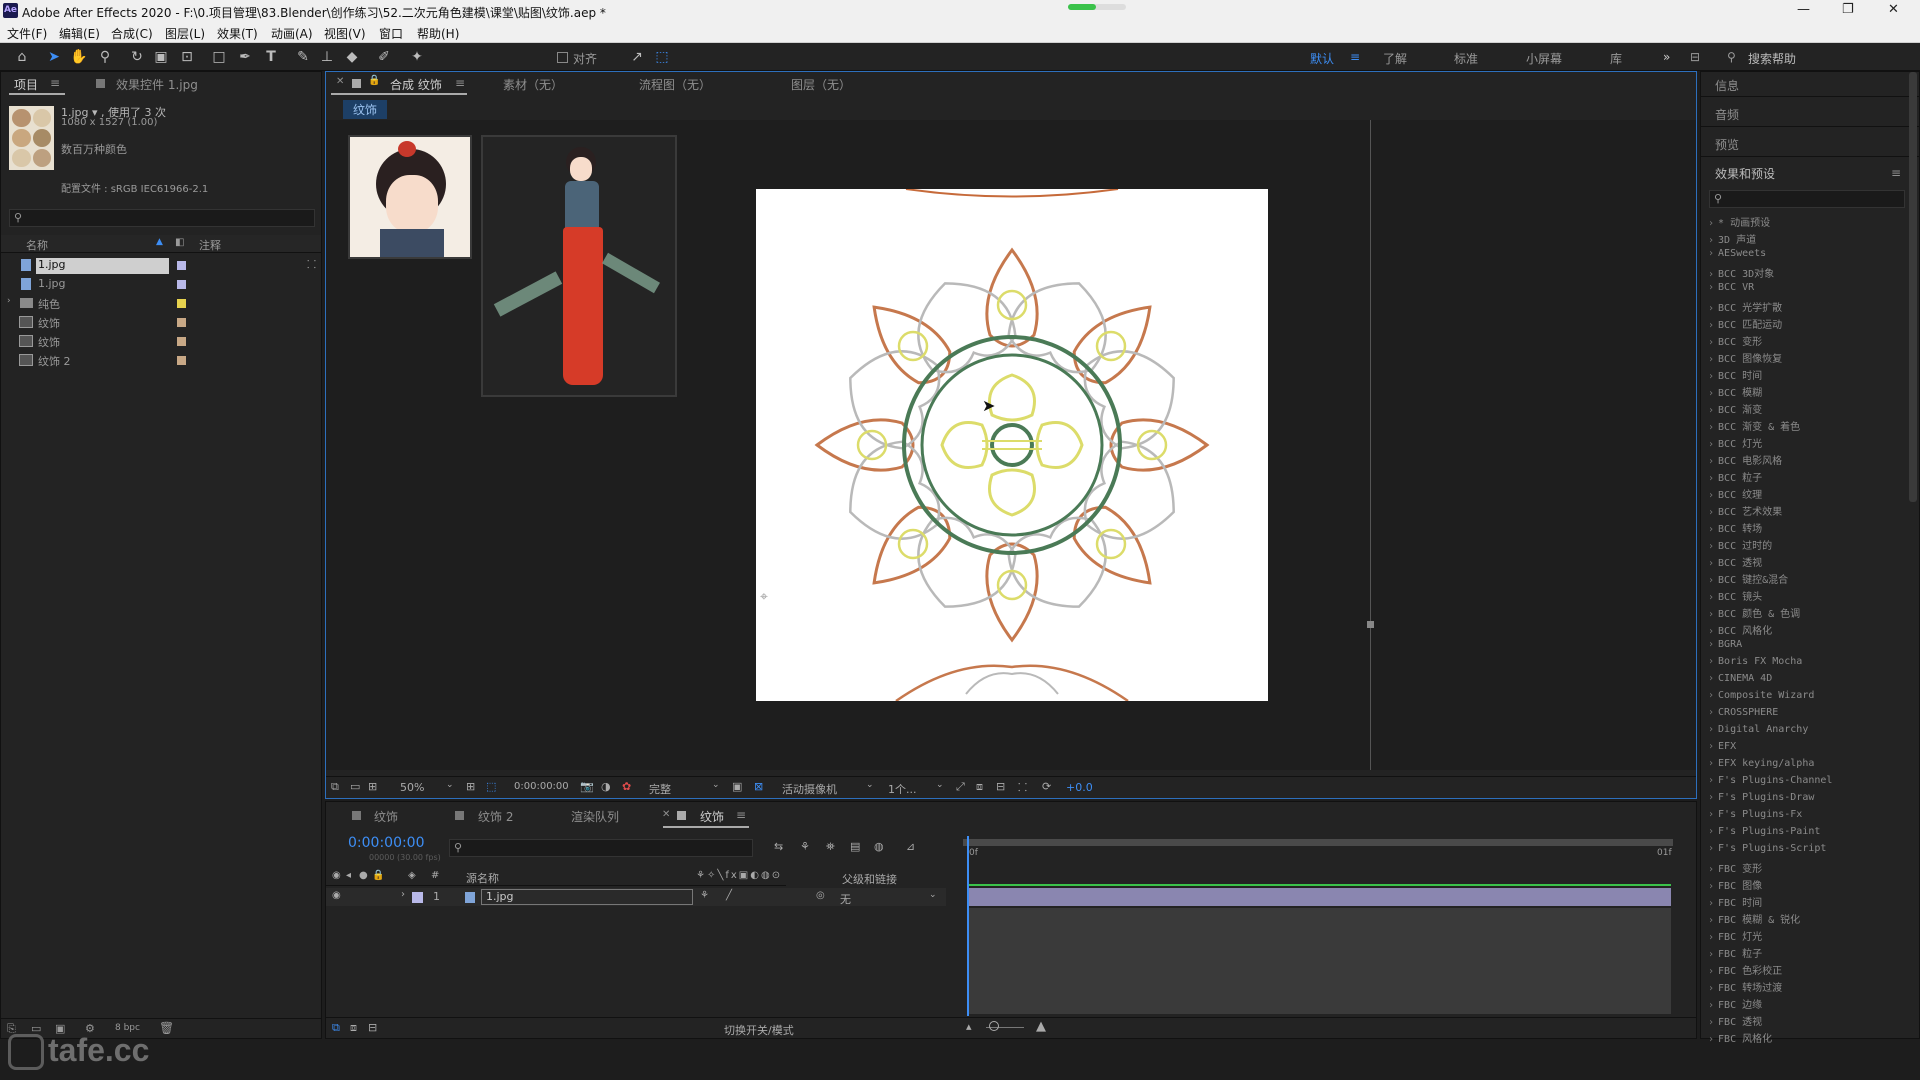  I want to click on layer-label-swatch, so click(417, 897).